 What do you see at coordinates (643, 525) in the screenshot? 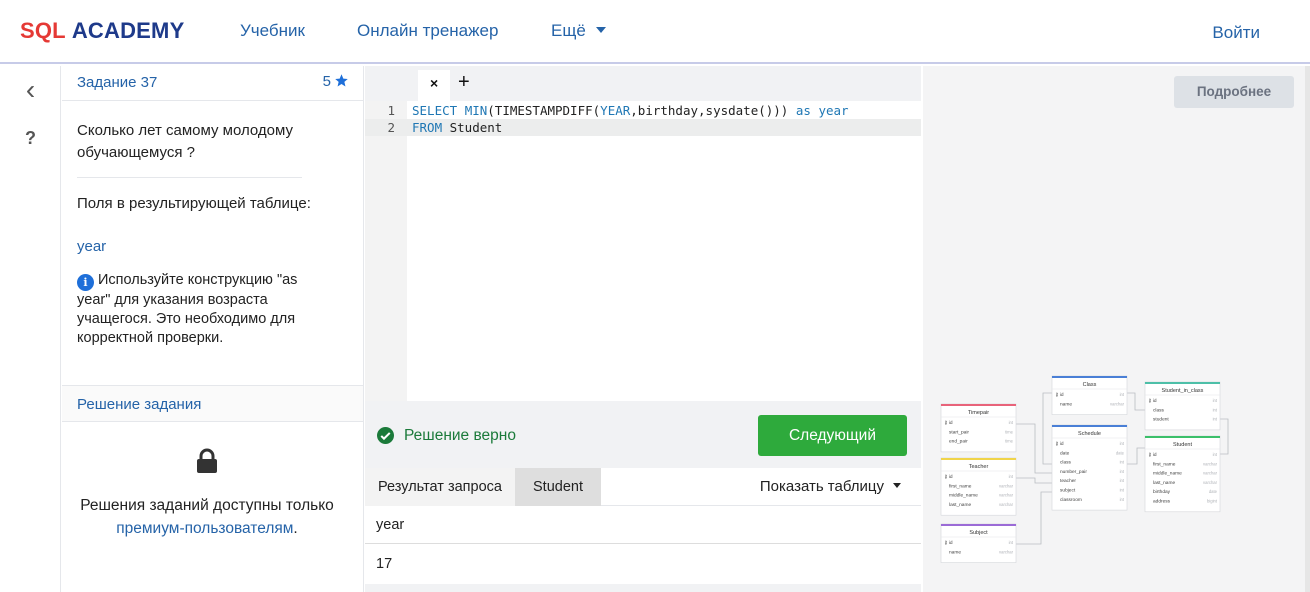
I see `table-header: year` at bounding box center [643, 525].